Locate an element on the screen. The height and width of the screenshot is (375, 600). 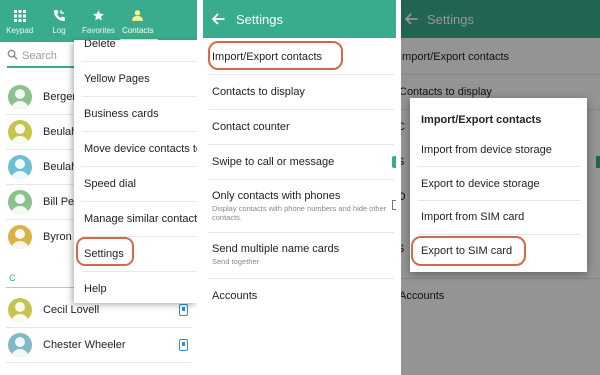
dialog-title: Import/Export contacts is located at coordinates (481, 120).